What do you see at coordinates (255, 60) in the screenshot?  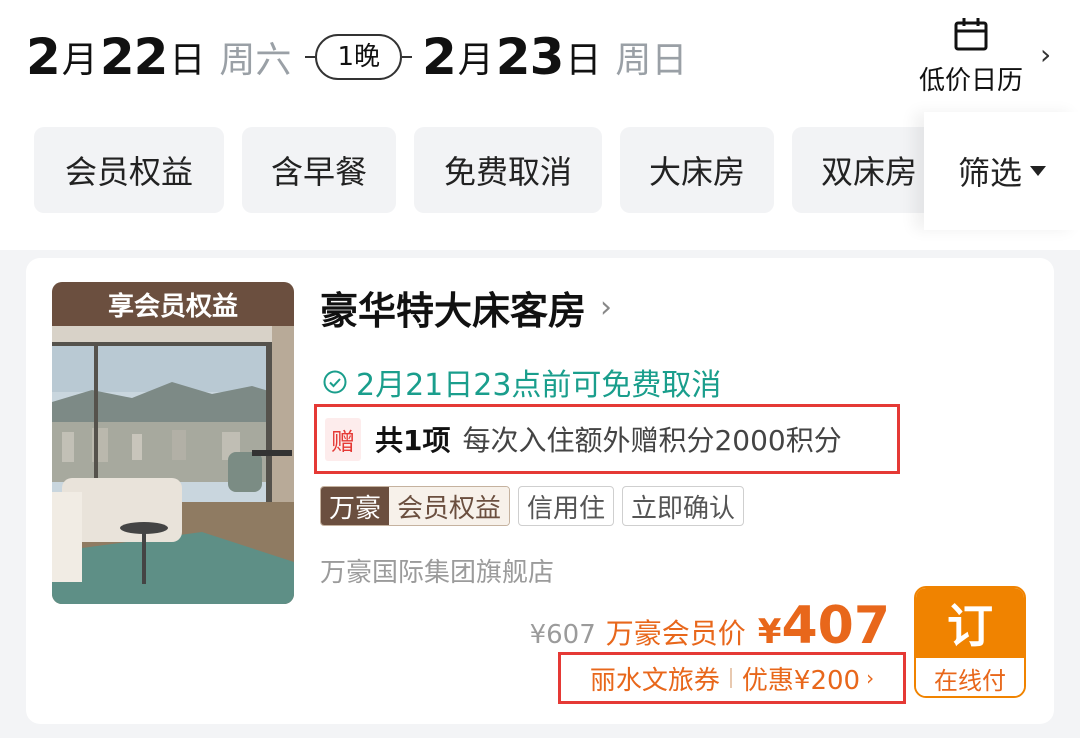 I see `checkin-weekday: 周六` at bounding box center [255, 60].